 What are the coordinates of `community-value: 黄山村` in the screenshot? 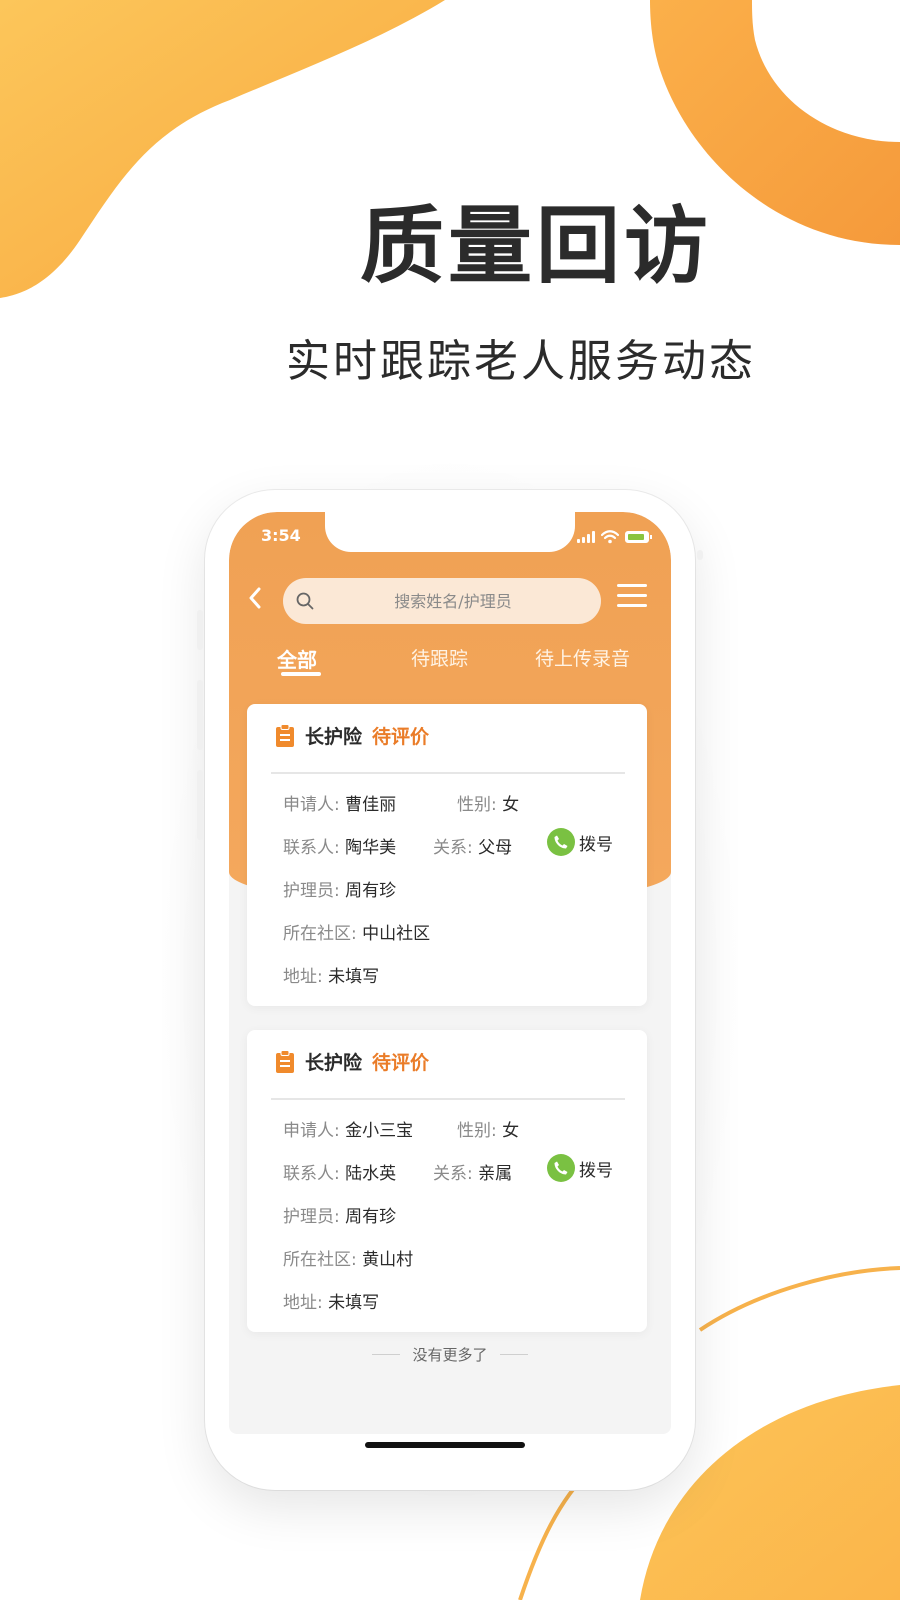 It's located at (388, 1260).